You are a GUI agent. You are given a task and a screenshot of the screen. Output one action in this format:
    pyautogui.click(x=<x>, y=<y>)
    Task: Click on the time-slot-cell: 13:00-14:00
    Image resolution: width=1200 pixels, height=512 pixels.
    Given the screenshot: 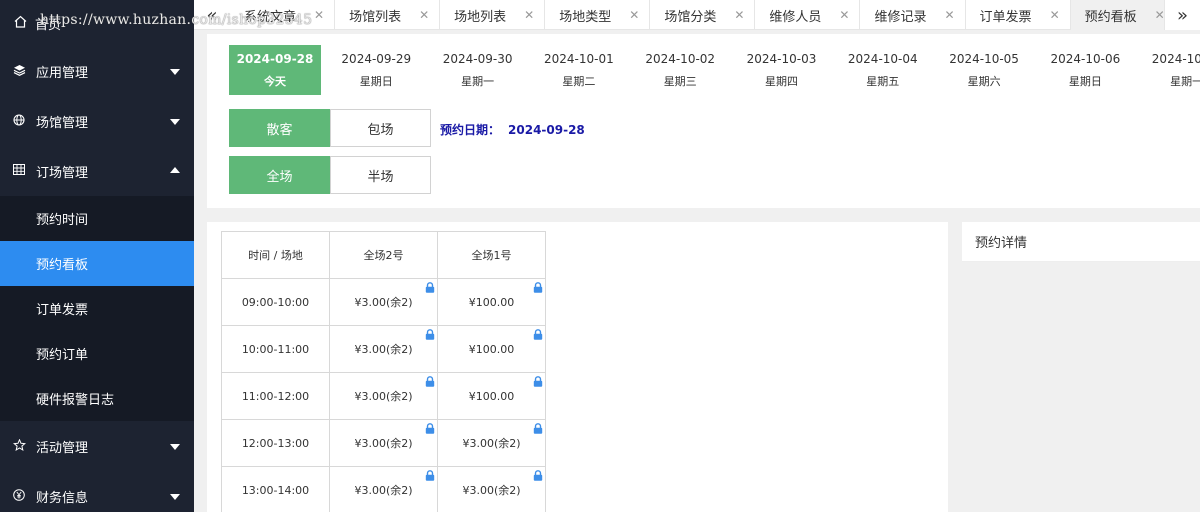 What is the action you would take?
    pyautogui.click(x=275, y=489)
    